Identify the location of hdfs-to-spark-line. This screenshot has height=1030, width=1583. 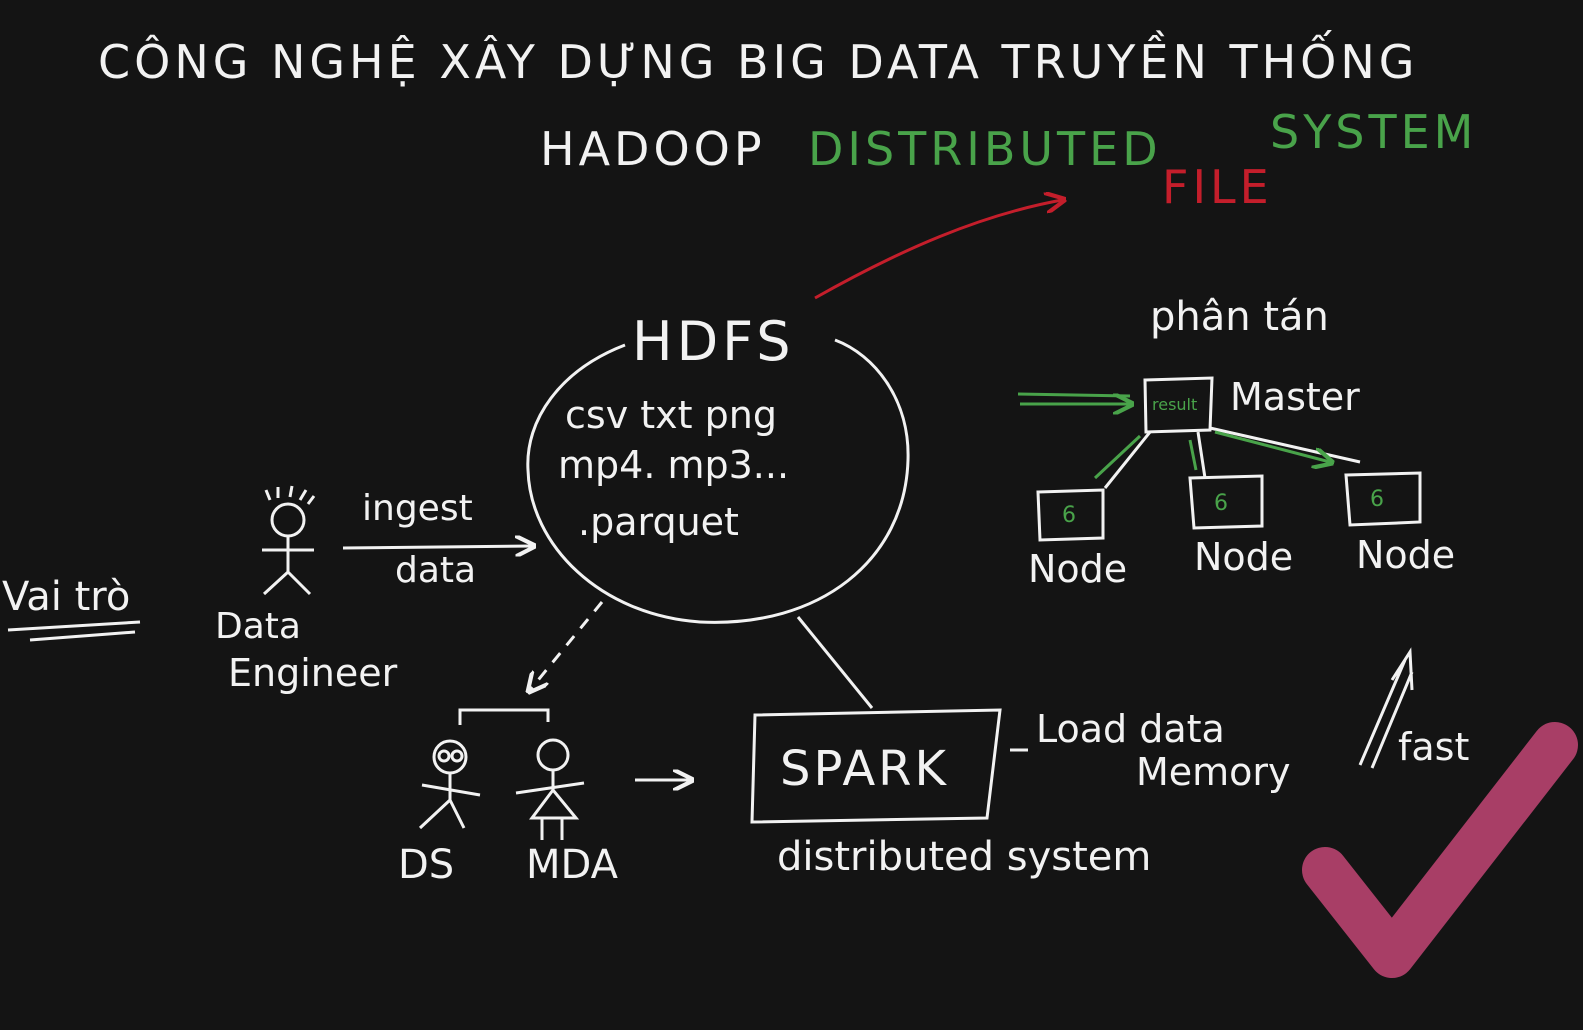
(835, 662).